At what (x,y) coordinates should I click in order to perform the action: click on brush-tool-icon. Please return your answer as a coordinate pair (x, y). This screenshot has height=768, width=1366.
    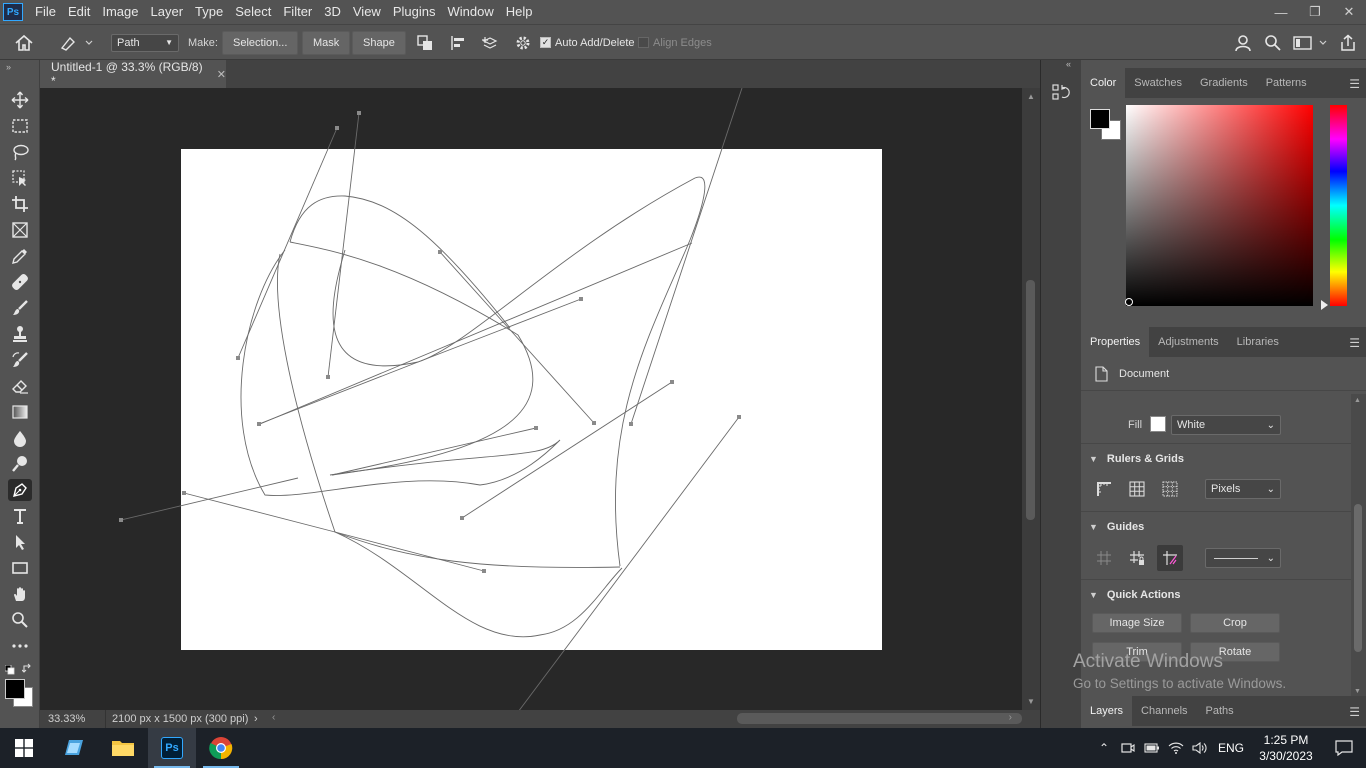
    Looking at the image, I should click on (20, 308).